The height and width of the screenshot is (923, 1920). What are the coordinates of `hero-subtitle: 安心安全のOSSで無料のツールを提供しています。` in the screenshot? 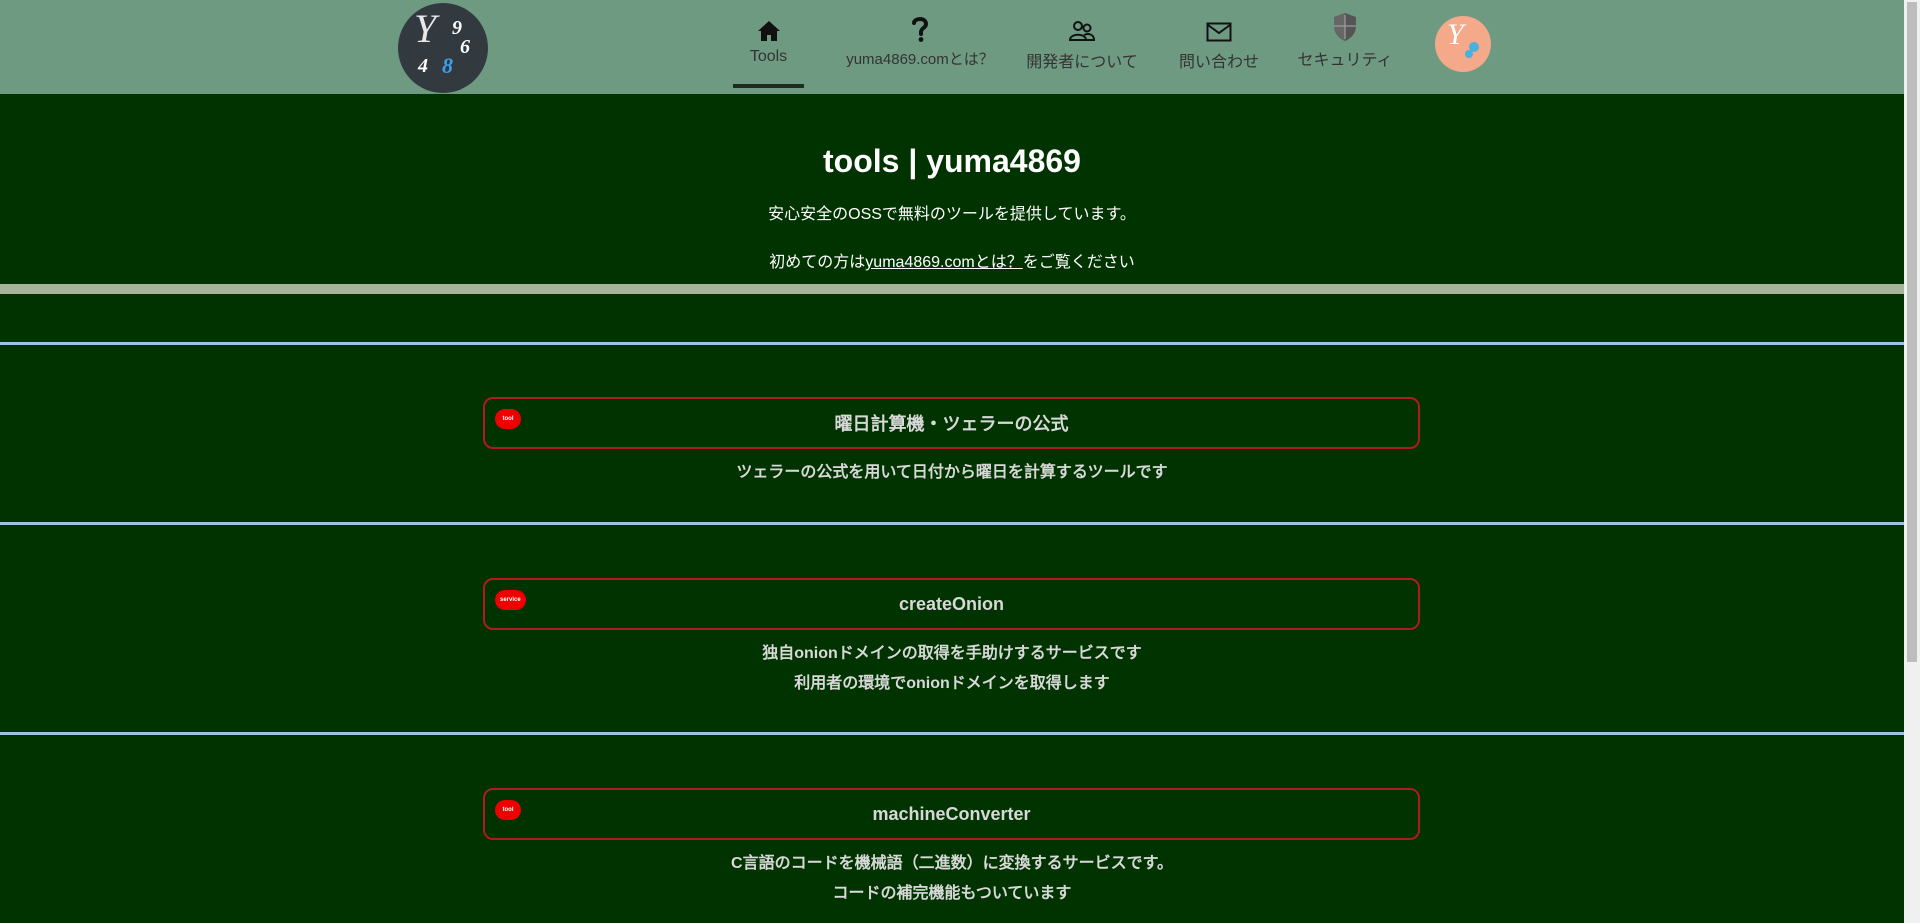 It's located at (952, 214).